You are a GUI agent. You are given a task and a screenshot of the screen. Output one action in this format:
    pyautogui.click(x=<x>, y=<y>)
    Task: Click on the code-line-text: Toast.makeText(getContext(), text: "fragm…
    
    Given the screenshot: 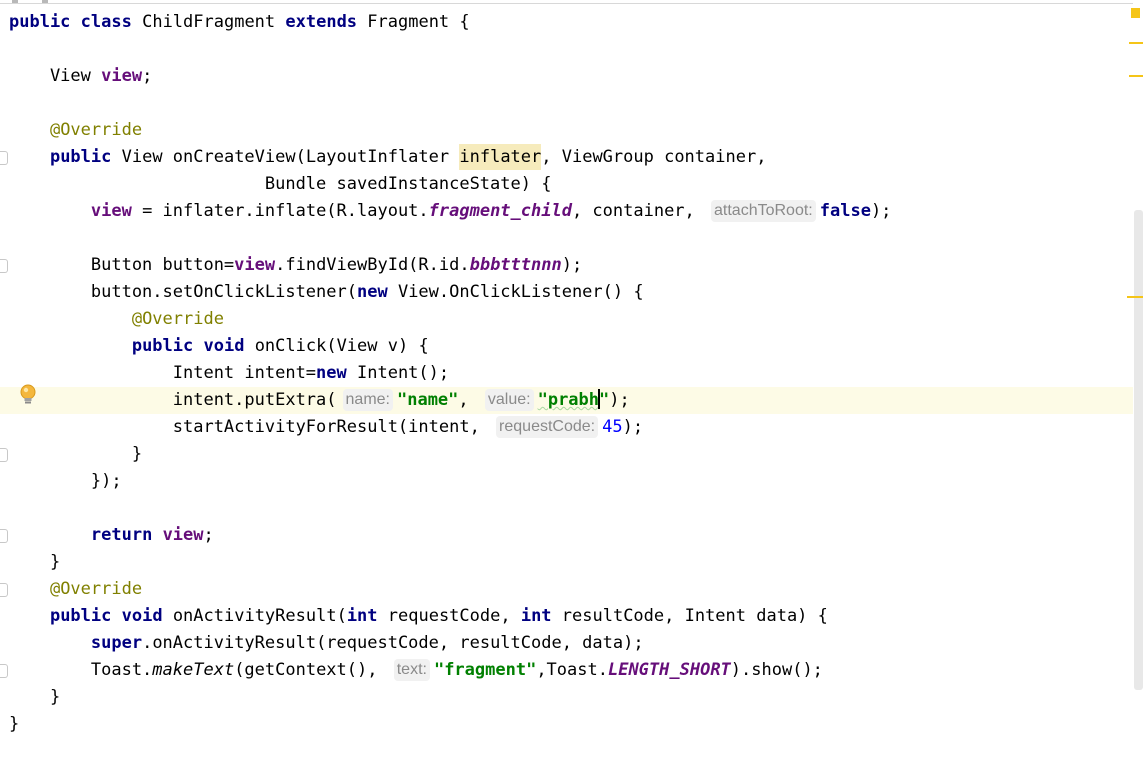 What is the action you would take?
    pyautogui.click(x=416, y=670)
    